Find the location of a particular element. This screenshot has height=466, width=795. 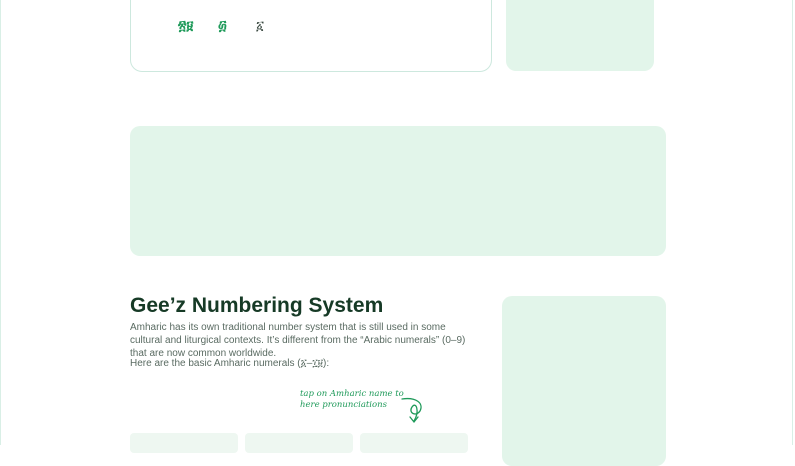

numeral-item: ፳፱ is located at coordinates (198, 26).